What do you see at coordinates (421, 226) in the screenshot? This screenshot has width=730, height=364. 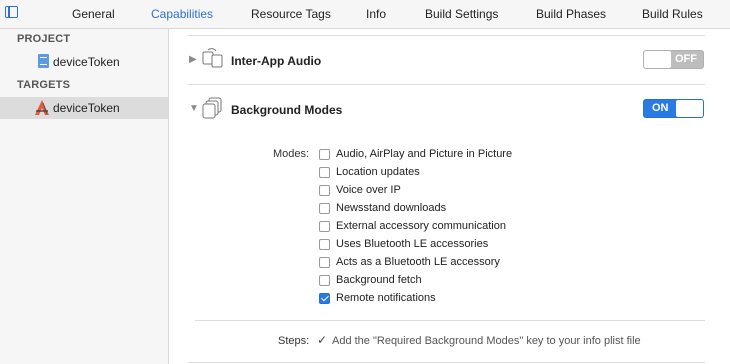 I see `mode-label: External accessory communication` at bounding box center [421, 226].